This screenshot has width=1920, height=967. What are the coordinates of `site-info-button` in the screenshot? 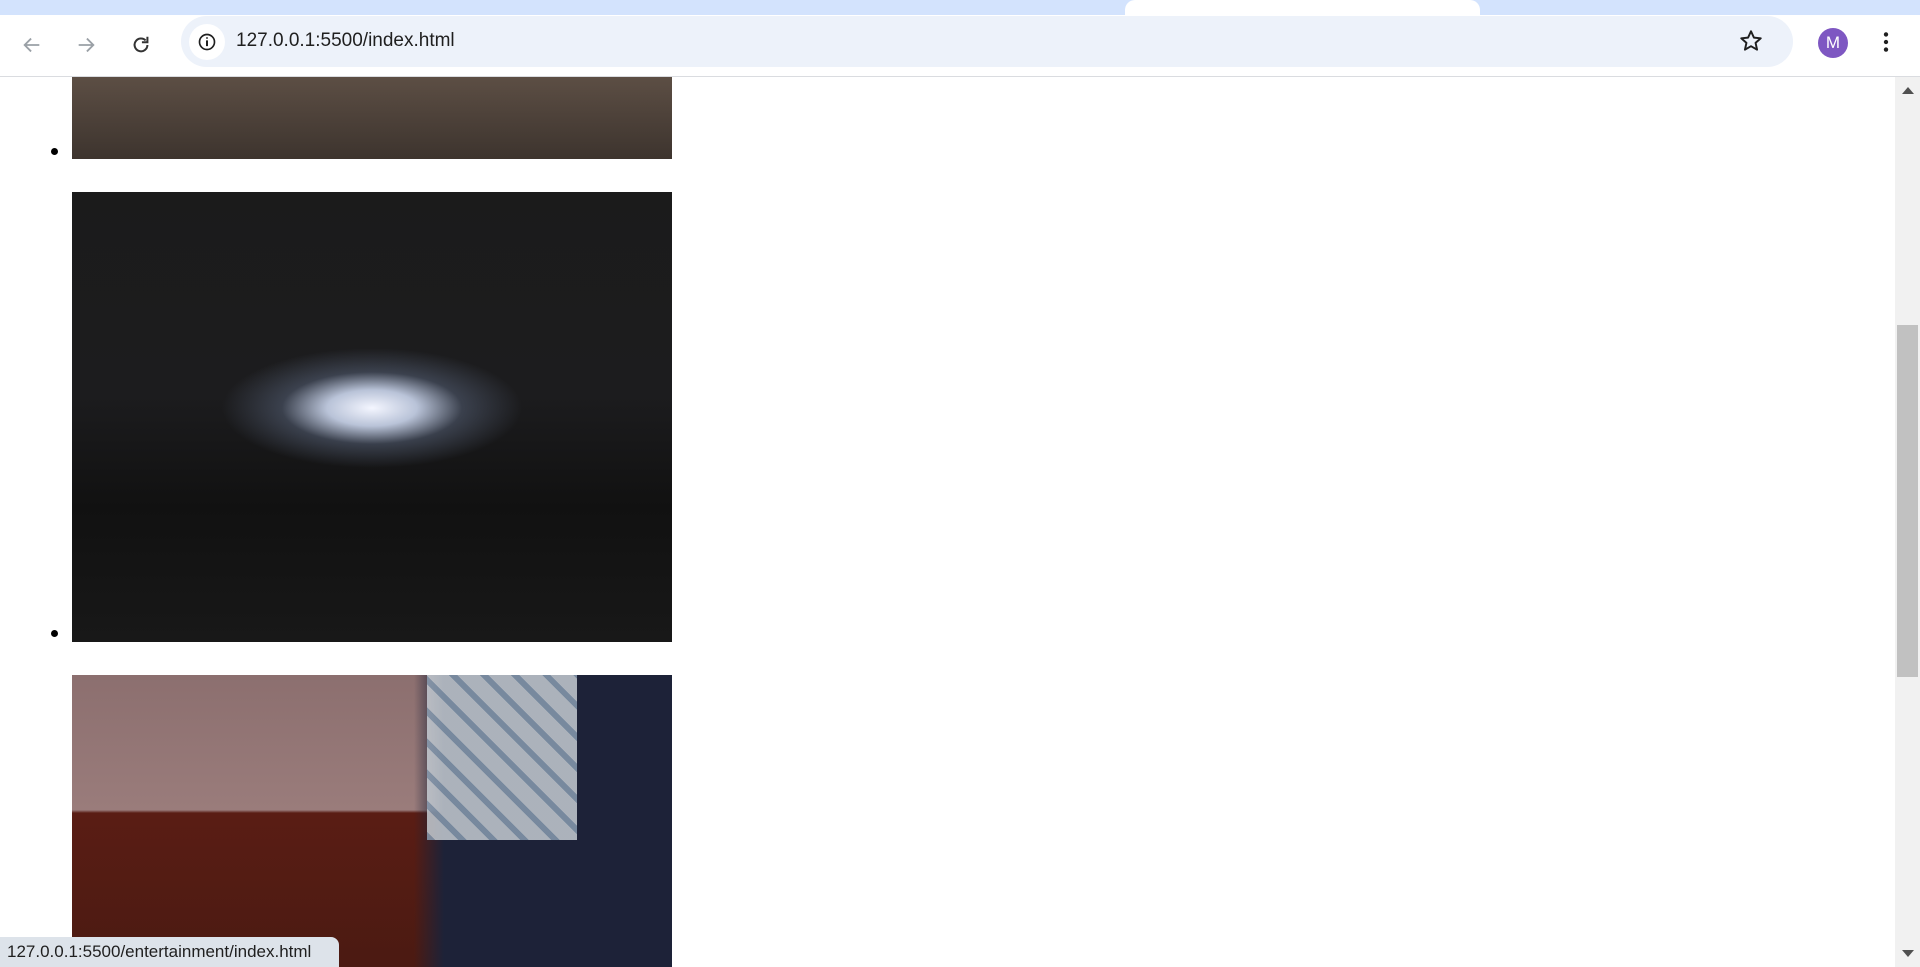 It's located at (207, 42).